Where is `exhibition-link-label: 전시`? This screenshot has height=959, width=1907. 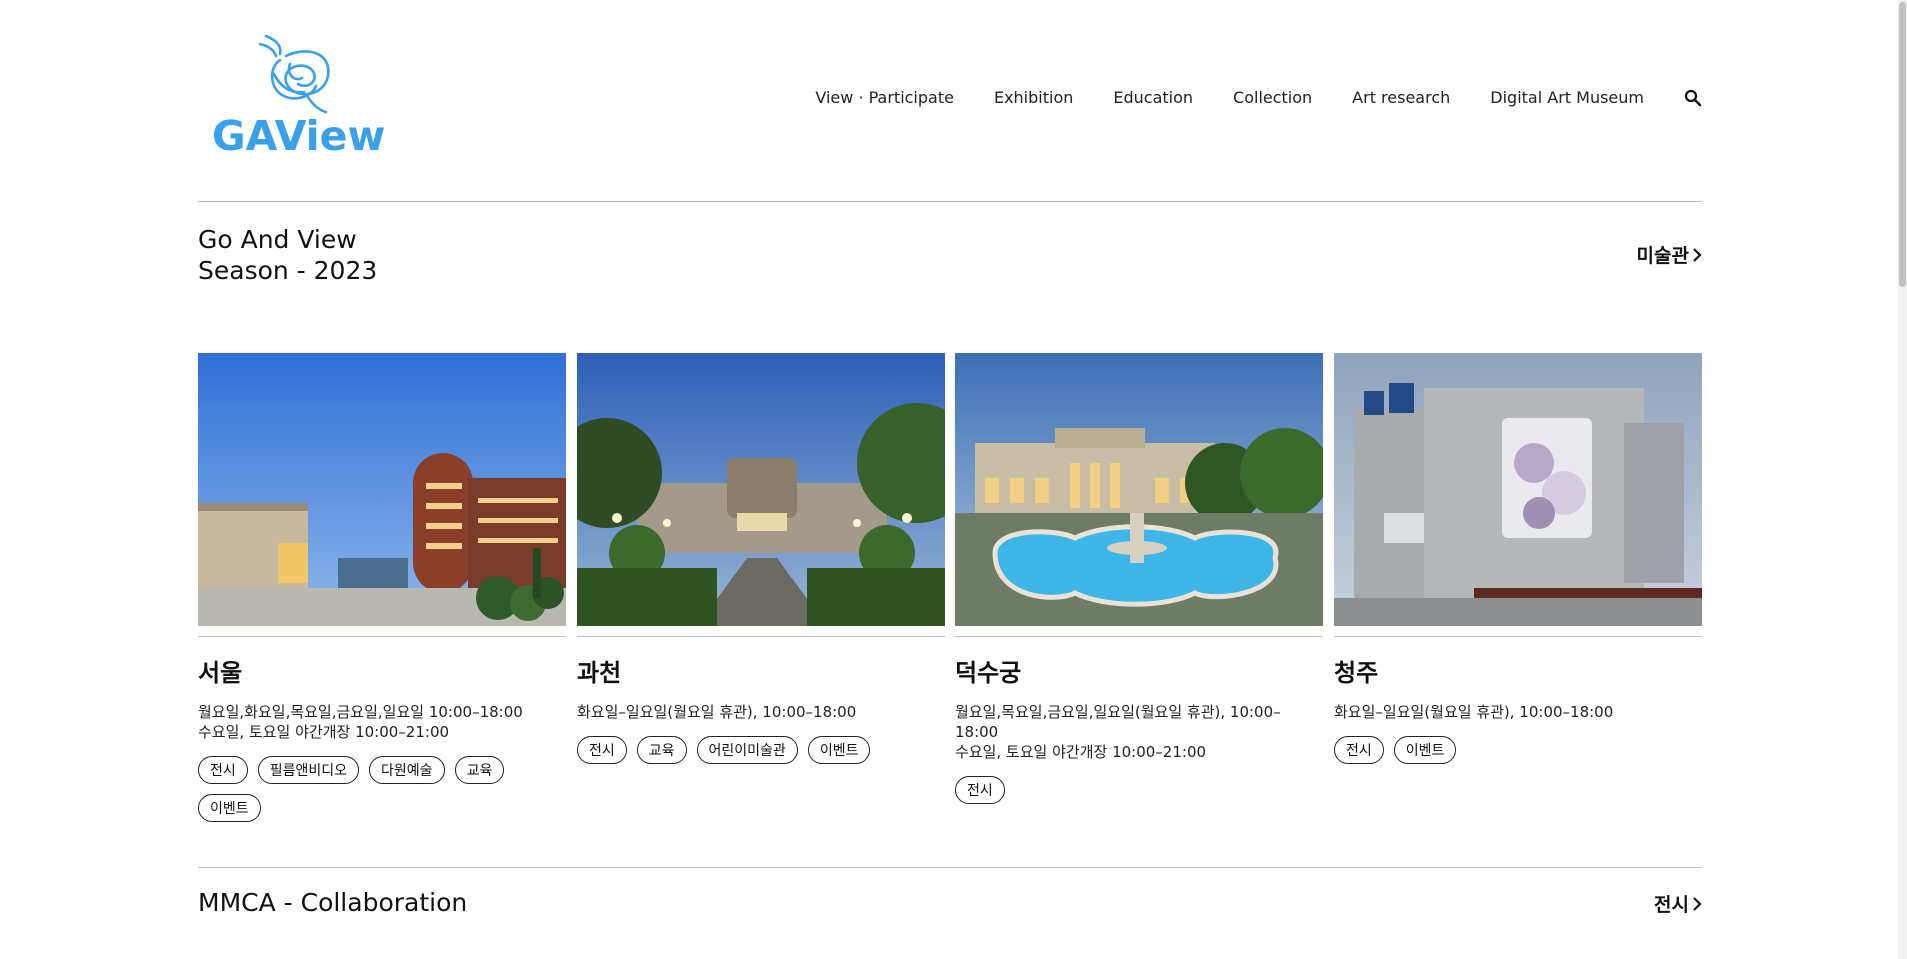
exhibition-link-label: 전시 is located at coordinates (1671, 905).